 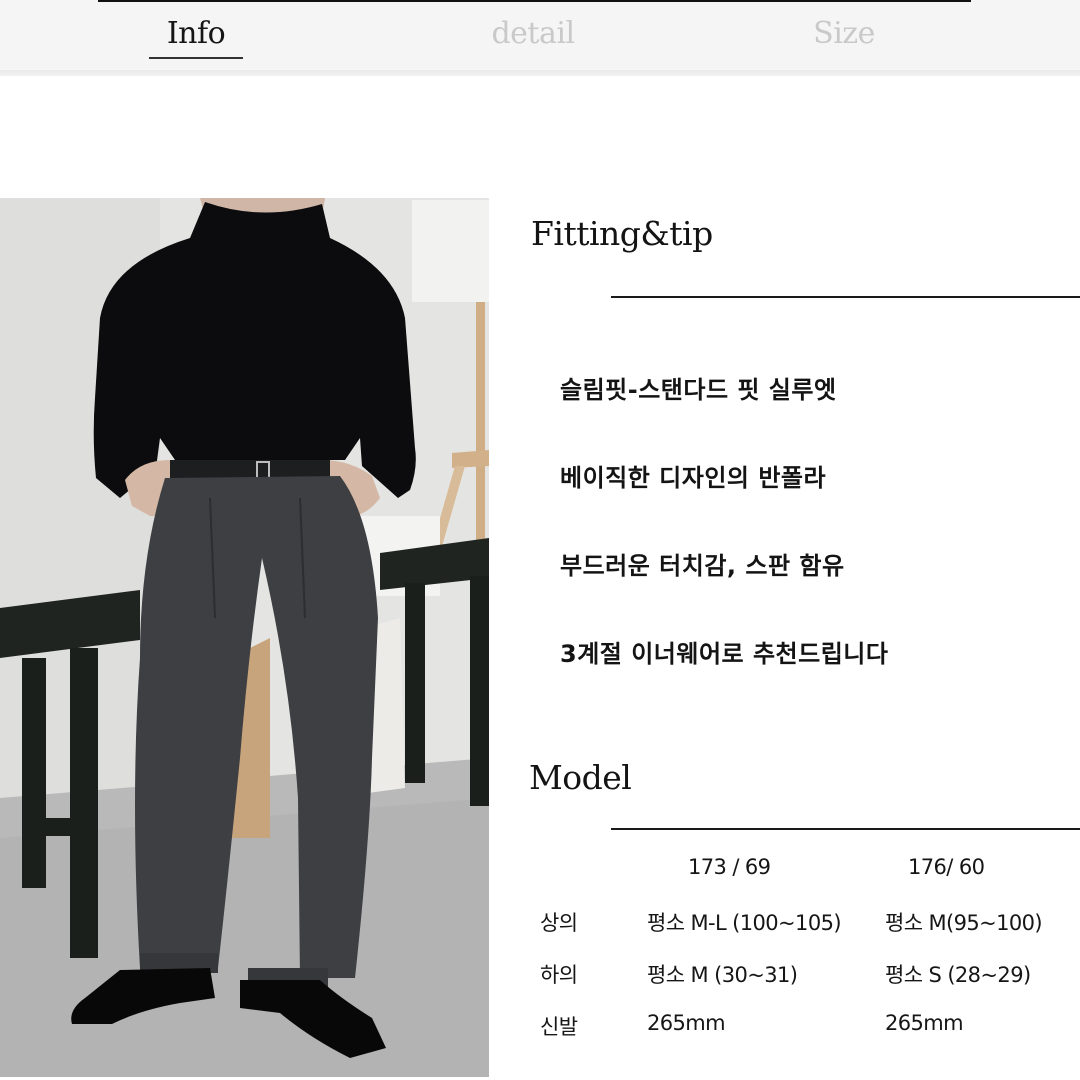 What do you see at coordinates (693, 478) in the screenshot?
I see `fitting-tip-item: 베이직한 디자인의 반폴라` at bounding box center [693, 478].